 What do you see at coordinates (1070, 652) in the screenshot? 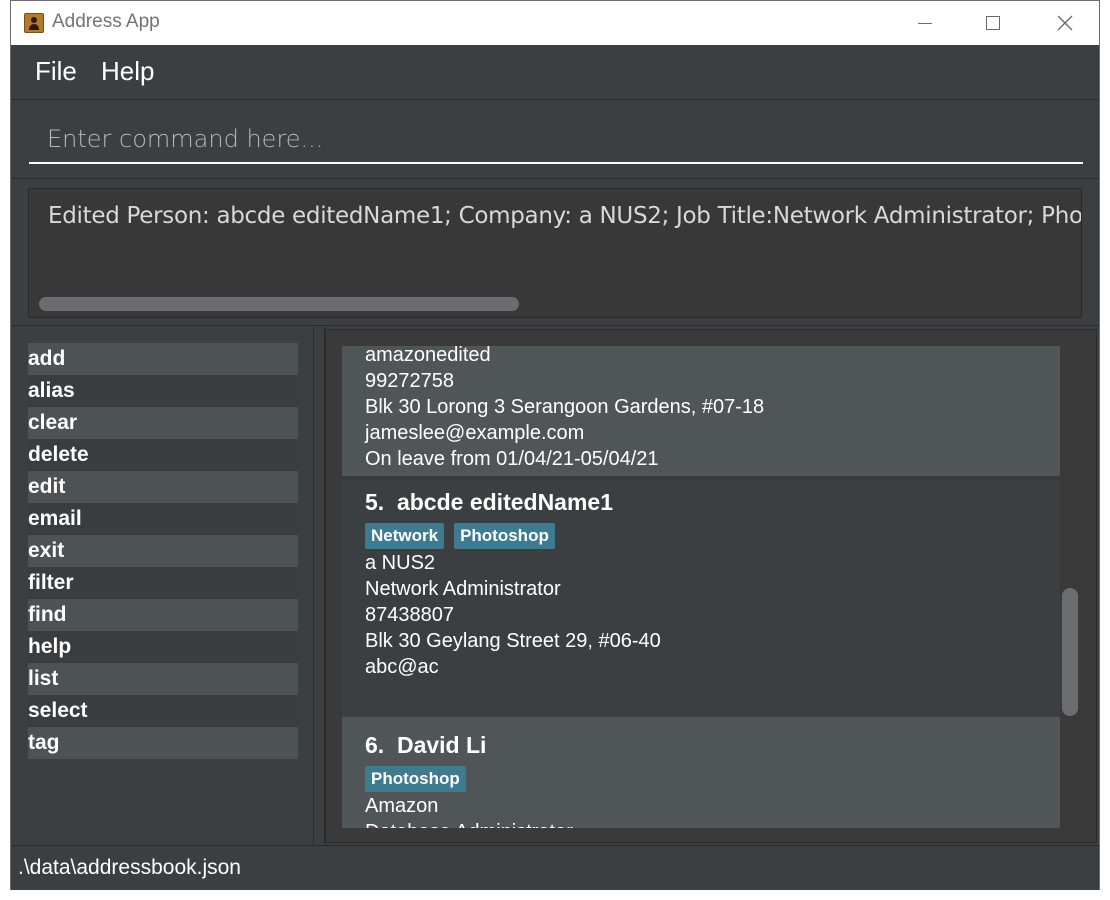
I see `person-list-vertical-scrollbar` at bounding box center [1070, 652].